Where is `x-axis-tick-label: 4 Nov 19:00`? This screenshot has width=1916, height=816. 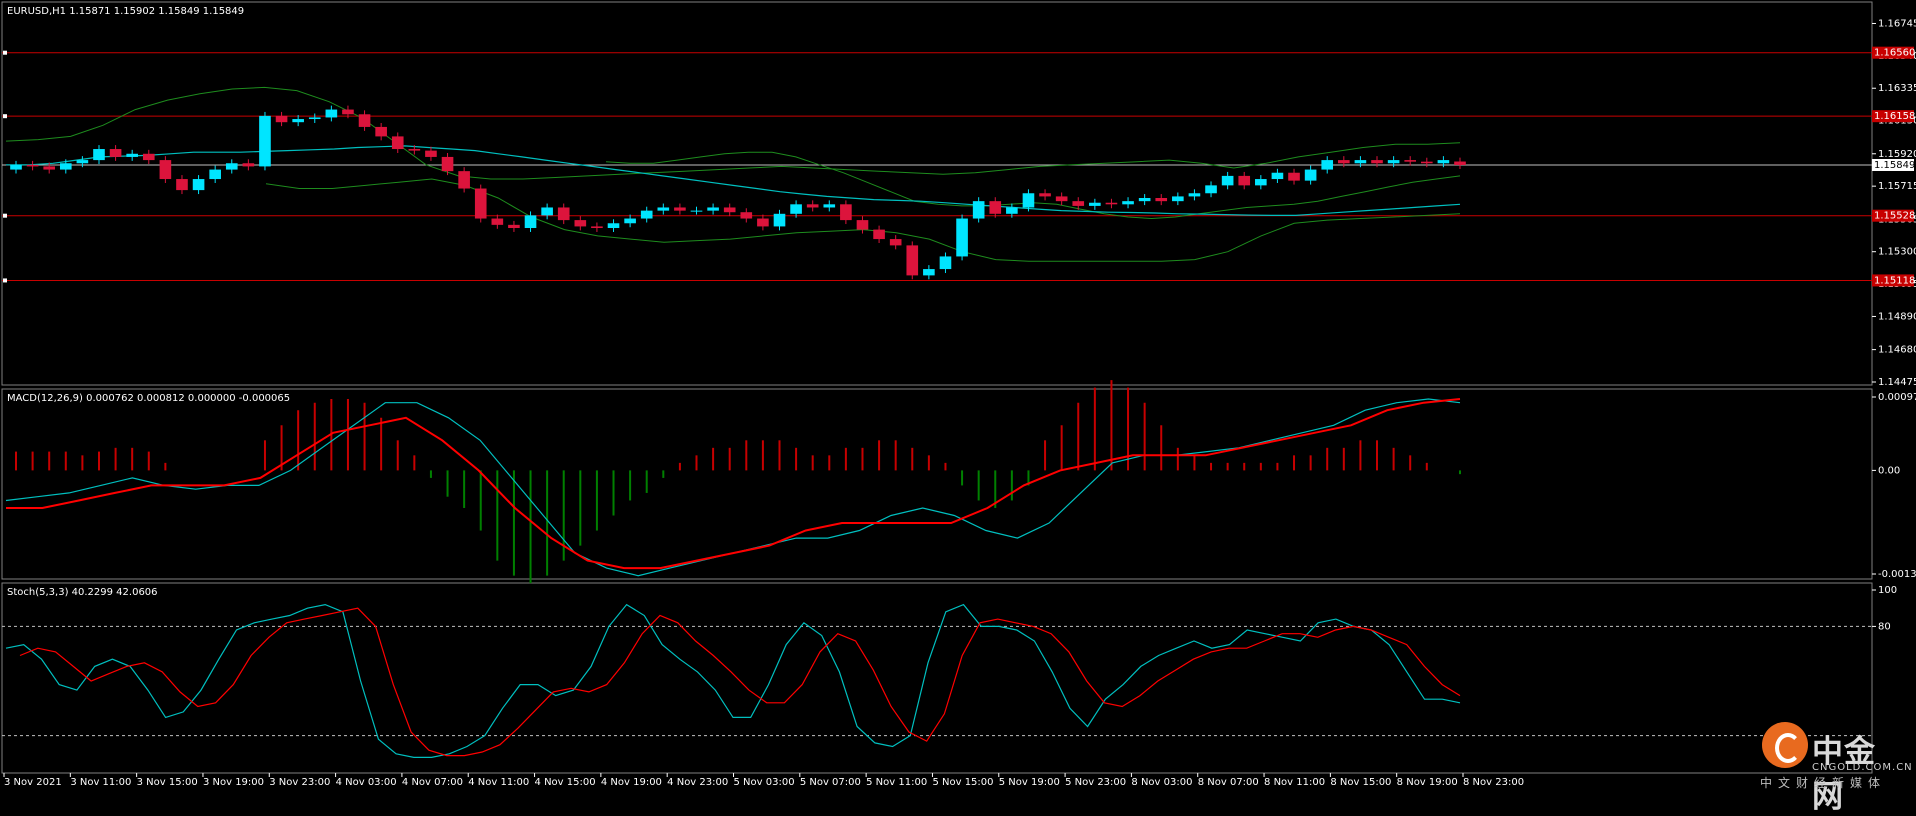 x-axis-tick-label: 4 Nov 19:00 is located at coordinates (631, 782).